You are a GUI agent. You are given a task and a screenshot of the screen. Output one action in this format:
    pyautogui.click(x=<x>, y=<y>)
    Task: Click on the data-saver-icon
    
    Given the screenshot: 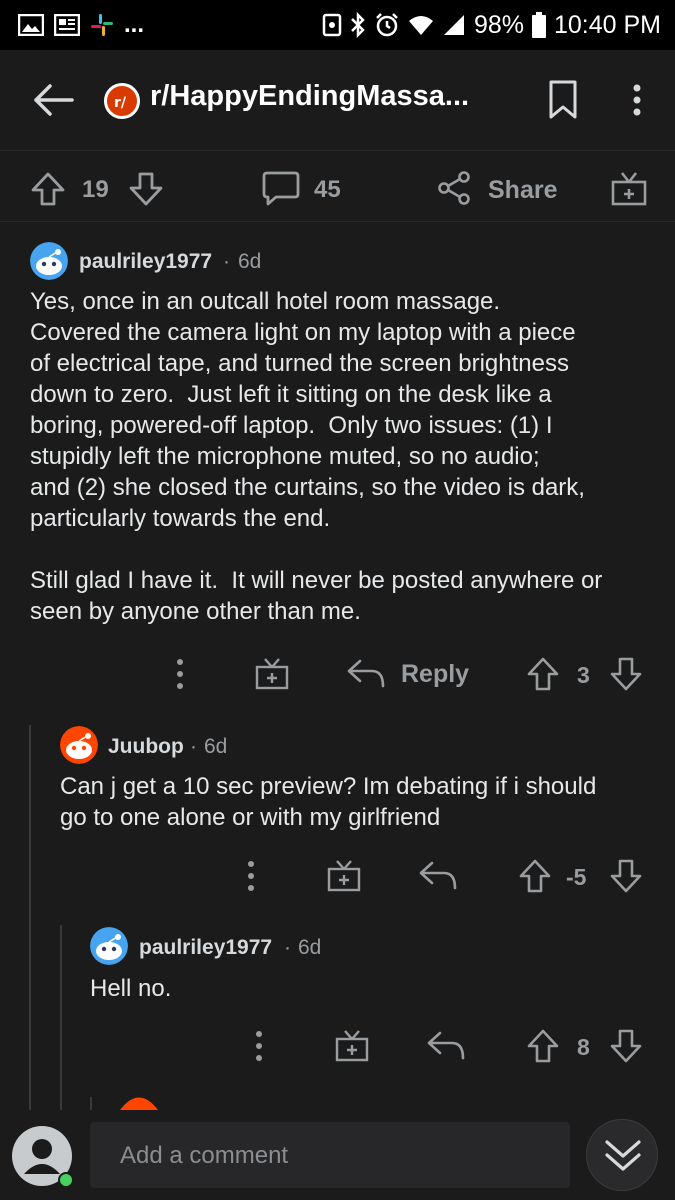 What is the action you would take?
    pyautogui.click(x=332, y=25)
    